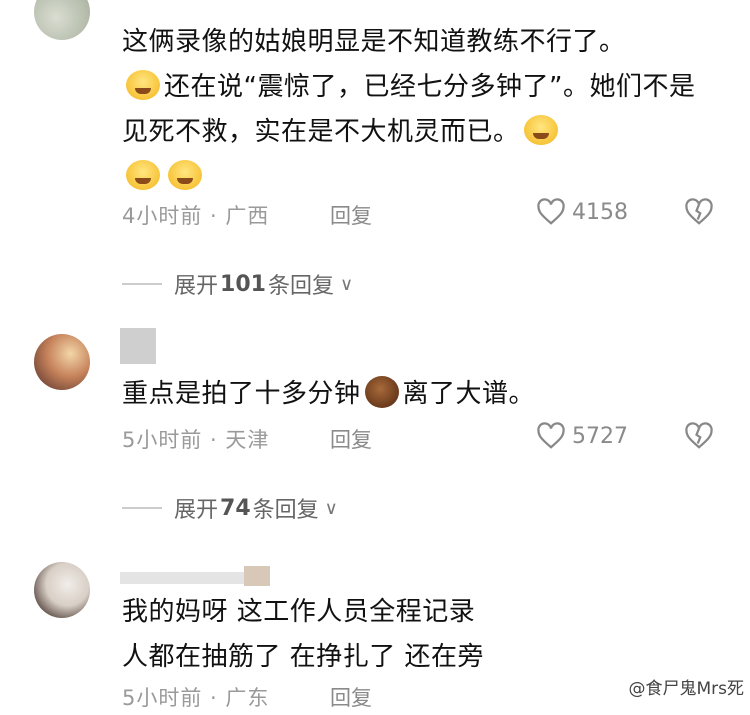 The width and height of the screenshot is (750, 715). I want to click on expand-replies-button: 展开 74 条回复 ∨, so click(230, 508).